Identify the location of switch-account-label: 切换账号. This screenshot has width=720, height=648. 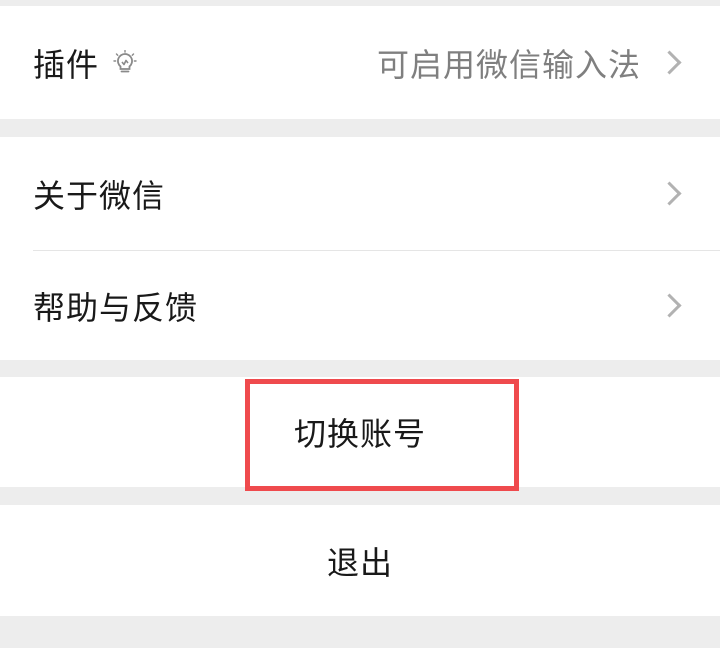
(359, 434).